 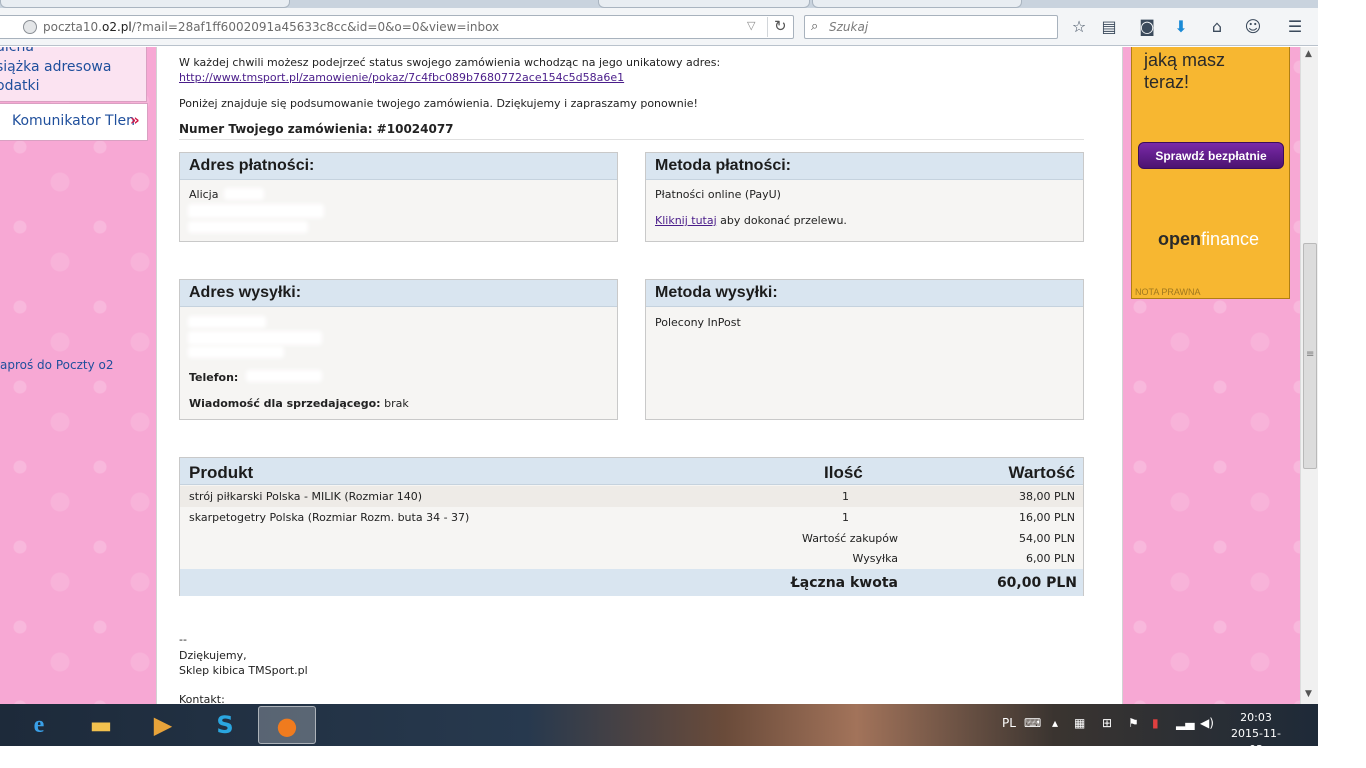 I want to click on ad-line2: teraz!, so click(x=1167, y=82).